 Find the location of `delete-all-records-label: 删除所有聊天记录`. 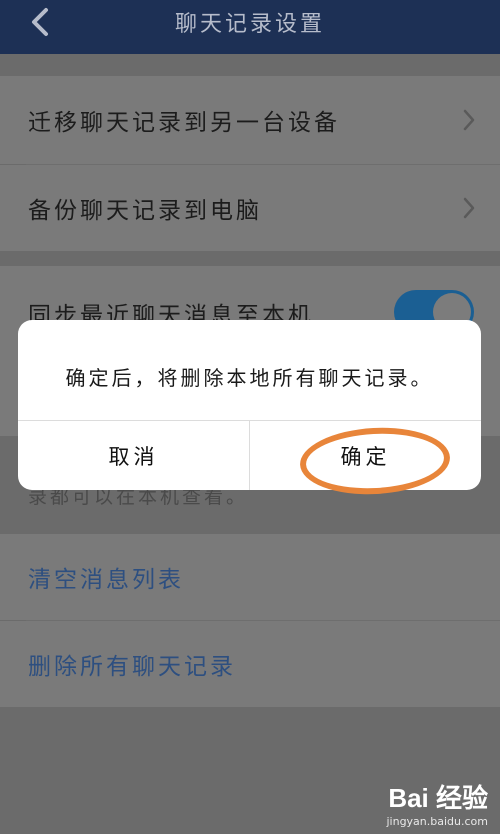

delete-all-records-label: 删除所有聊天记录 is located at coordinates (132, 667).